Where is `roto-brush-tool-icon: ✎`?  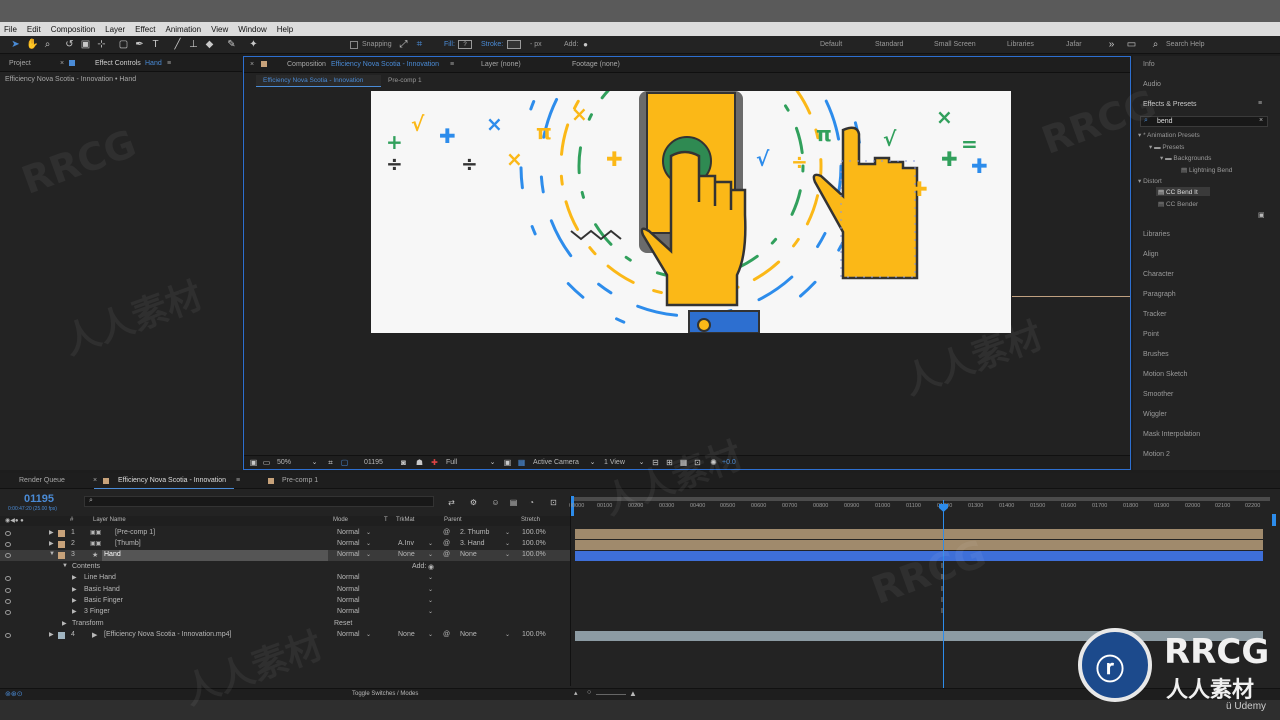
roto-brush-tool-icon: ✎ is located at coordinates (231, 44).